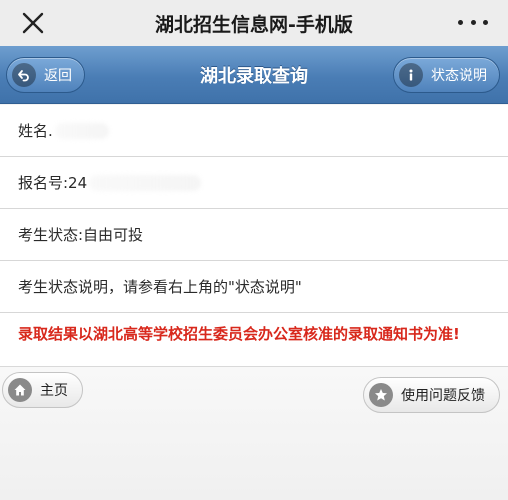 The width and height of the screenshot is (508, 500). I want to click on more-icon, so click(473, 22).